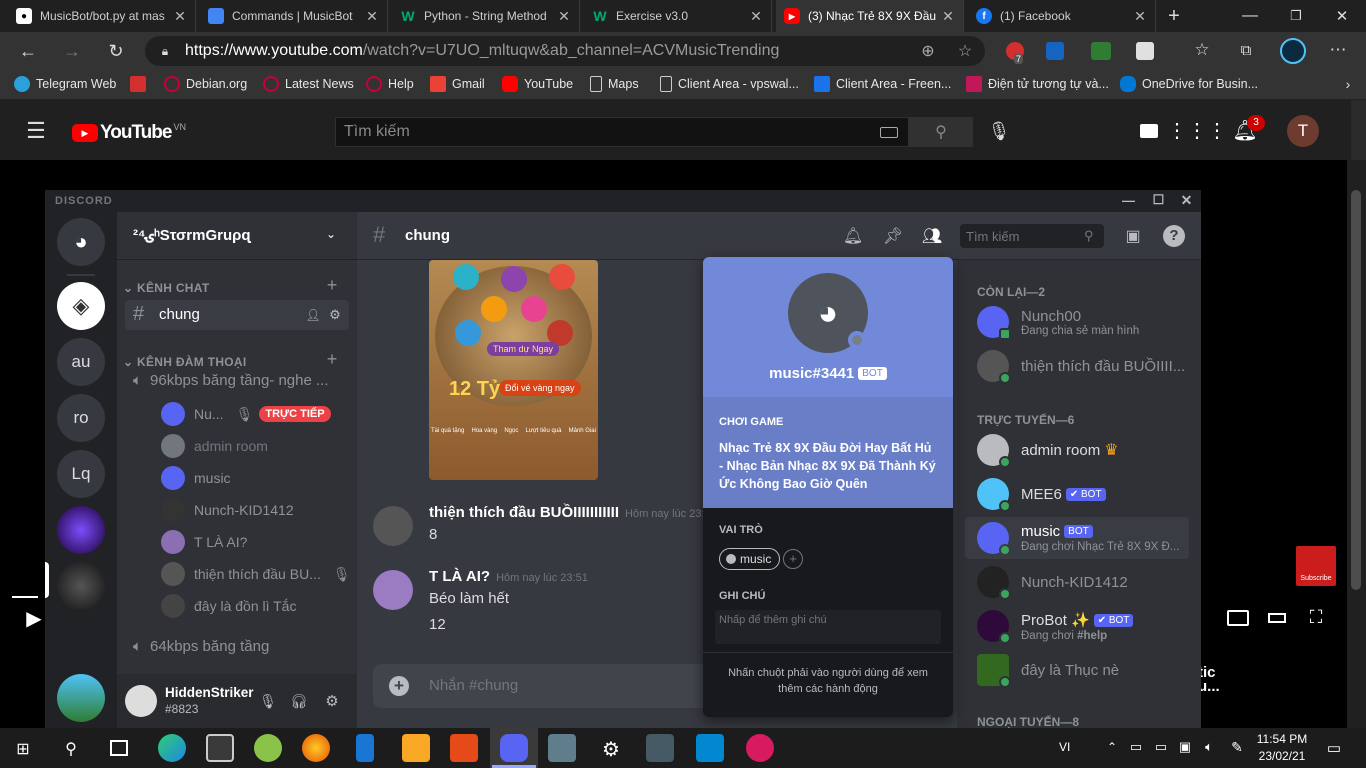  Describe the element at coordinates (25, 597) in the screenshot. I see `progress-bar` at that location.